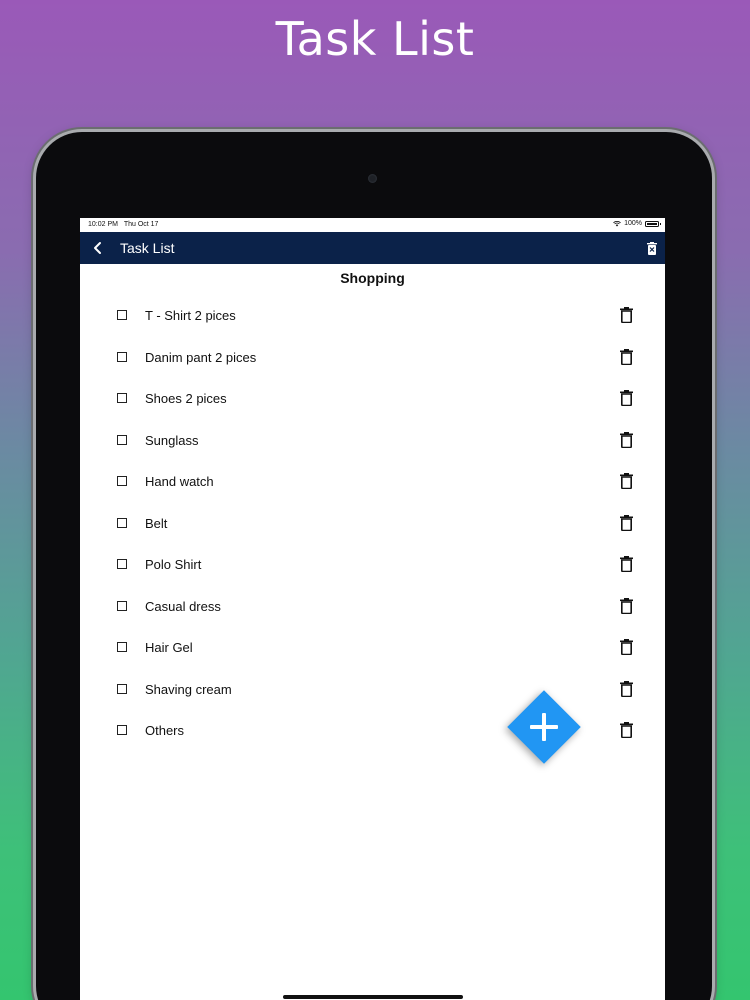 Image resolution: width=750 pixels, height=1000 pixels. What do you see at coordinates (169, 647) in the screenshot?
I see `task-label: Hair Gel` at bounding box center [169, 647].